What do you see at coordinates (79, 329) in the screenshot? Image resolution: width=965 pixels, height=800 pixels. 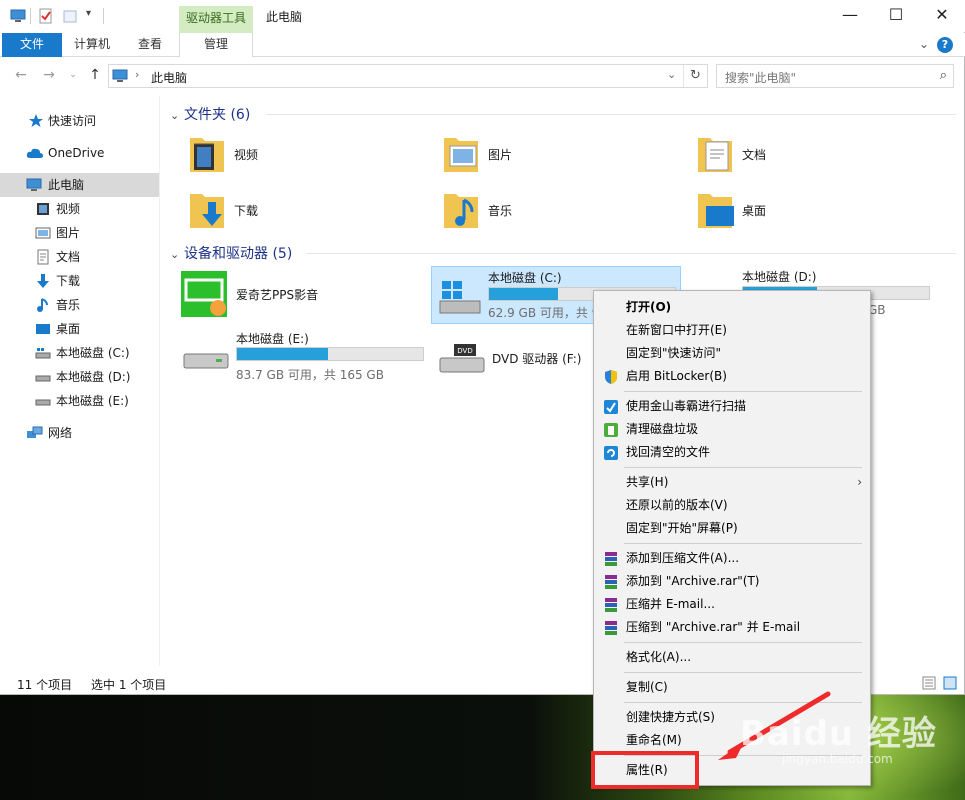 I see `sidebar-item-desktop: 桌面` at bounding box center [79, 329].